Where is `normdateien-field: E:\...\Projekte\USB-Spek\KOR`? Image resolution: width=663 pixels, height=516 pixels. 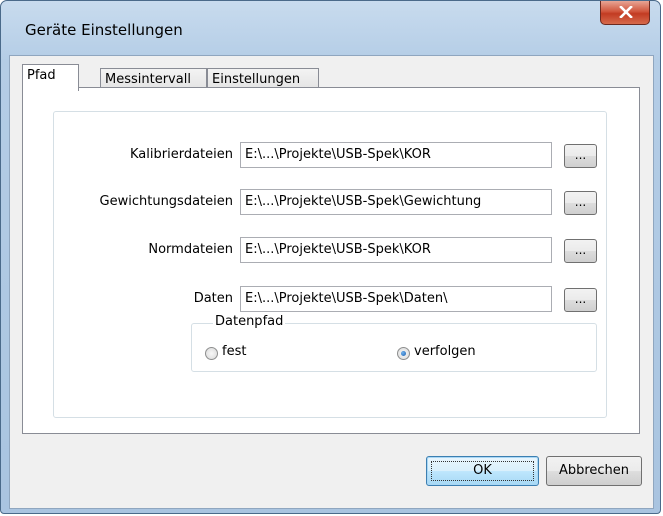 normdateien-field: E:\...\Projekte\USB-Spek\KOR is located at coordinates (396, 250).